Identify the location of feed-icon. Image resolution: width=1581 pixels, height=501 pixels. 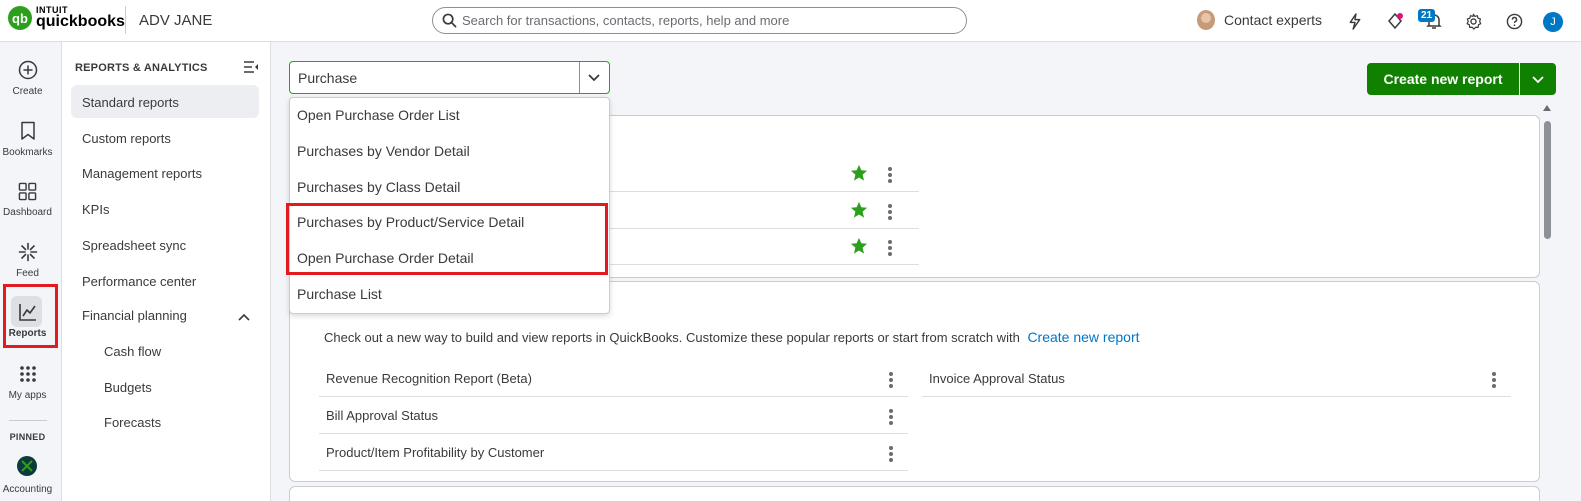
(28, 252).